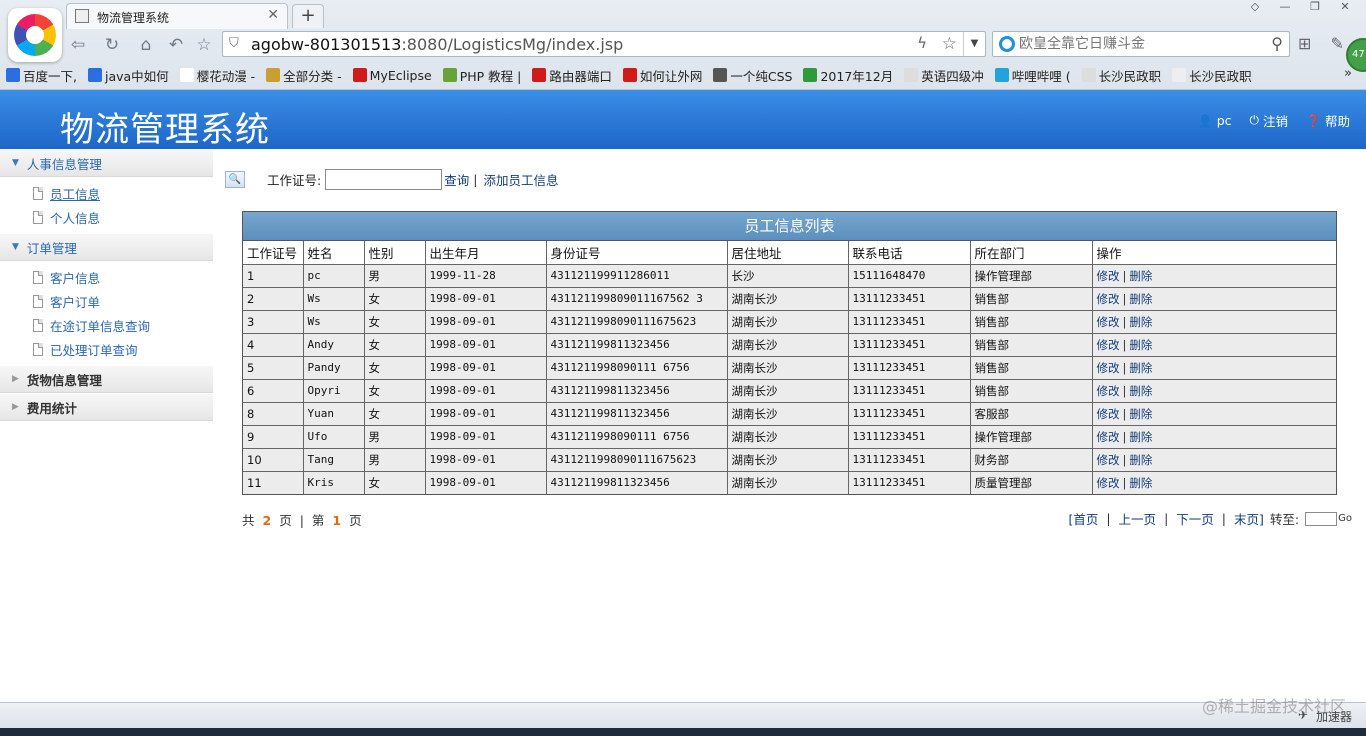 This screenshot has width=1366, height=736. Describe the element at coordinates (235, 179) in the screenshot. I see `search-toggle-icon: 🔍` at that location.